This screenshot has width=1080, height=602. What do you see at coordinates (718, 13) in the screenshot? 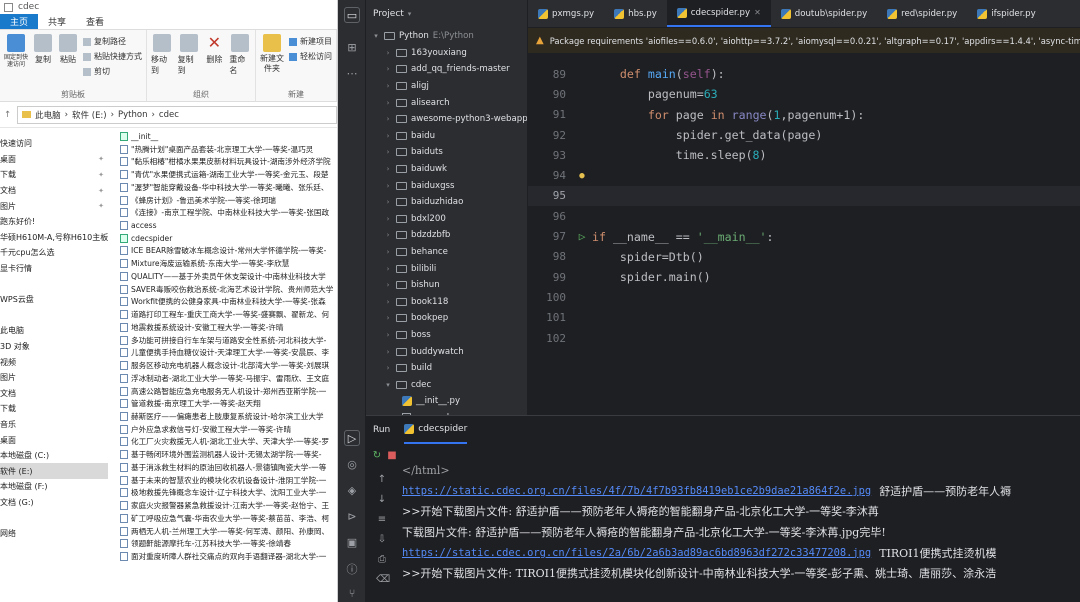
I see `editor-tab: cdecspider.py ✕` at bounding box center [718, 13].